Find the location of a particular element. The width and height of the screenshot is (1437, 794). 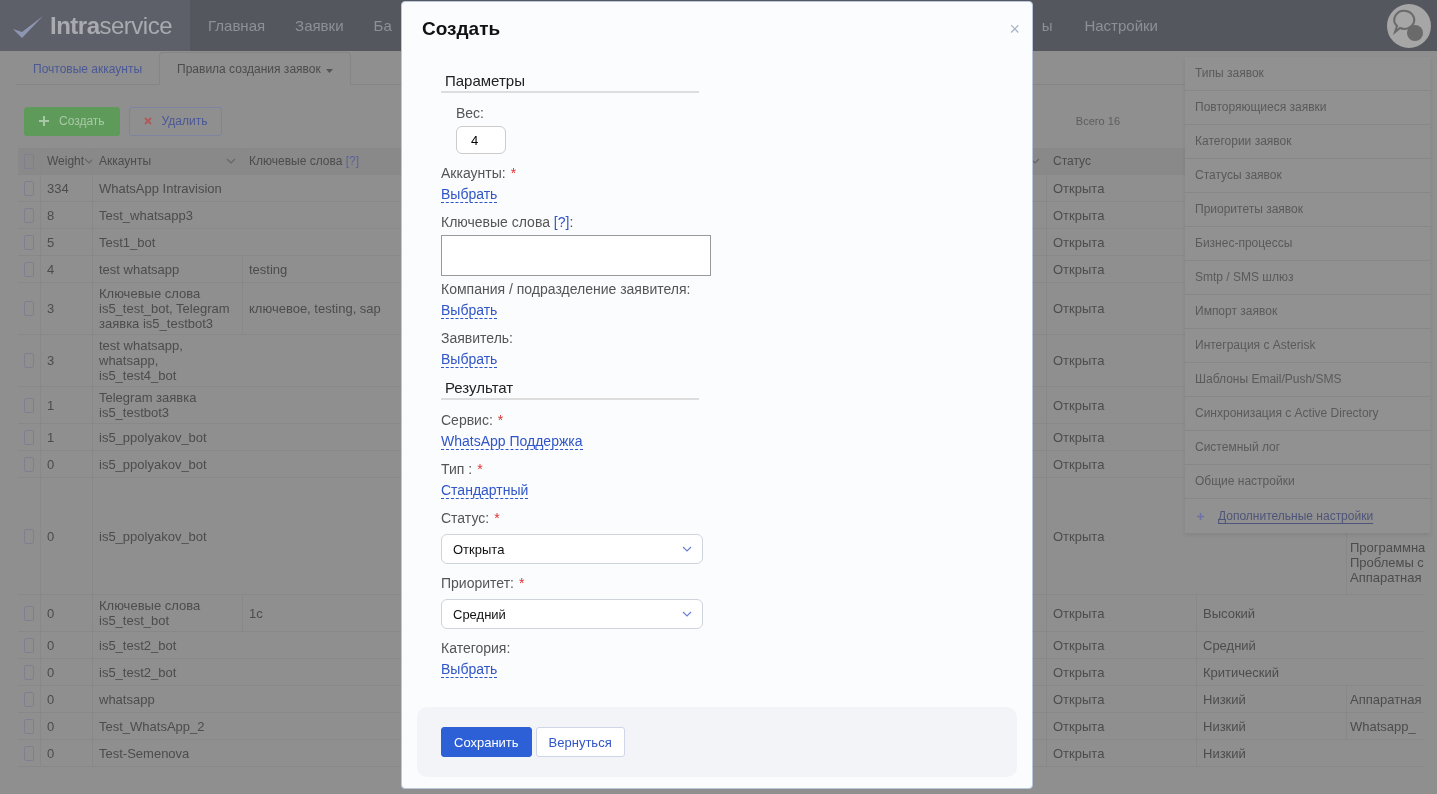

field-label: Компания / подразделение заявителя: is located at coordinates (566, 289).